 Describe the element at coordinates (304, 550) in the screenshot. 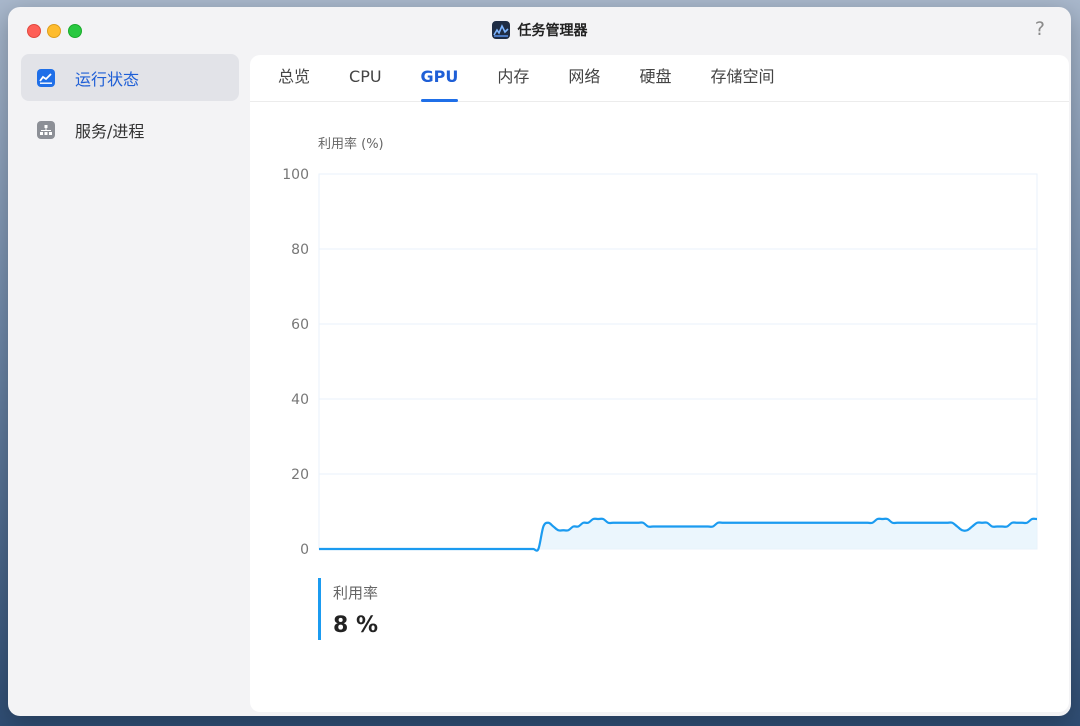

I see `y-tick-label: 0` at that location.